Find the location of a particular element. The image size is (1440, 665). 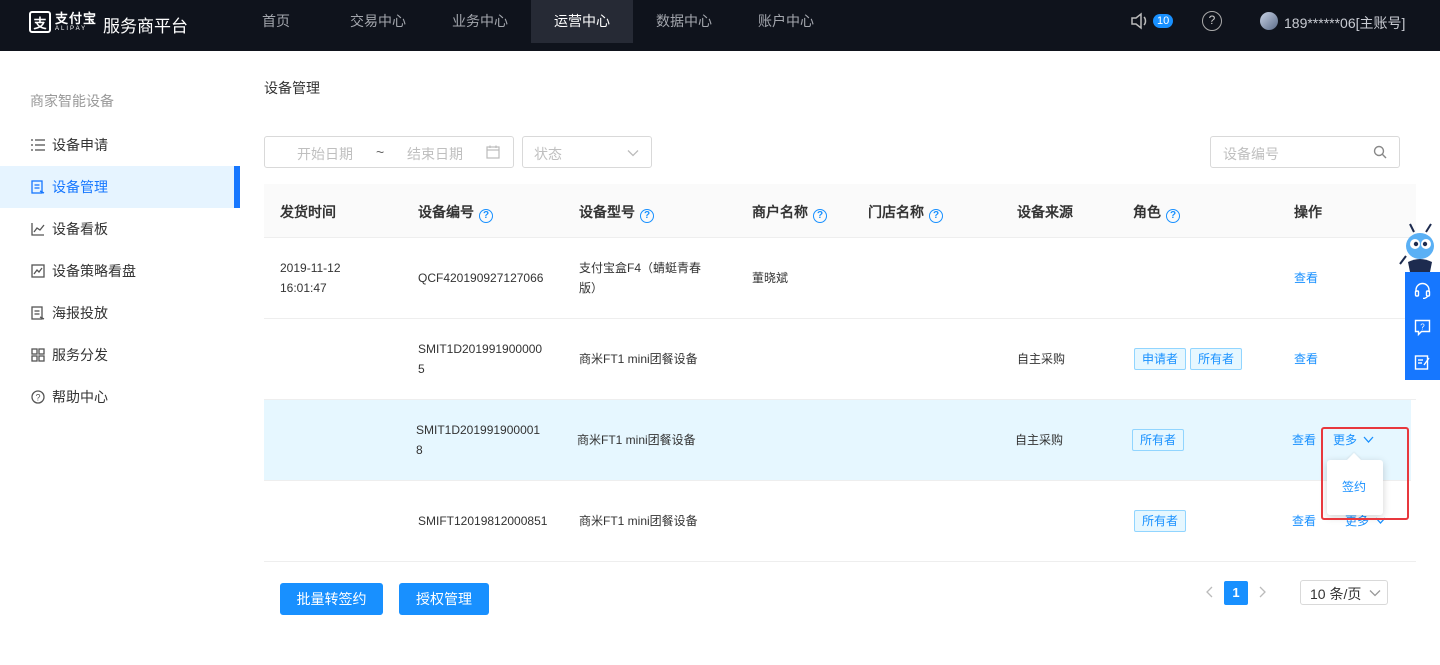

status-select: 状态 is located at coordinates (587, 152).